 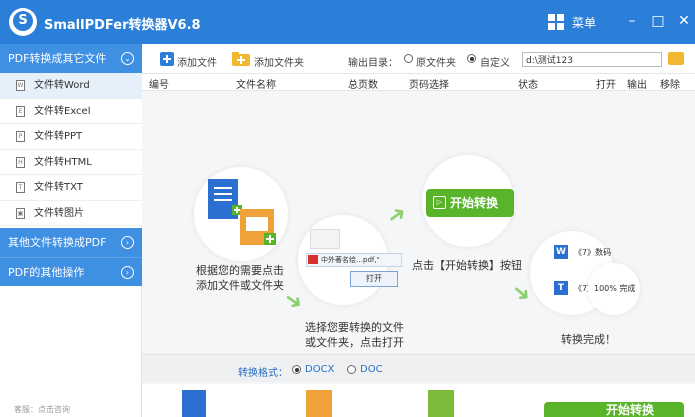 I want to click on sidebar-section-label: 其他文件转换成PDF, so click(x=57, y=242).